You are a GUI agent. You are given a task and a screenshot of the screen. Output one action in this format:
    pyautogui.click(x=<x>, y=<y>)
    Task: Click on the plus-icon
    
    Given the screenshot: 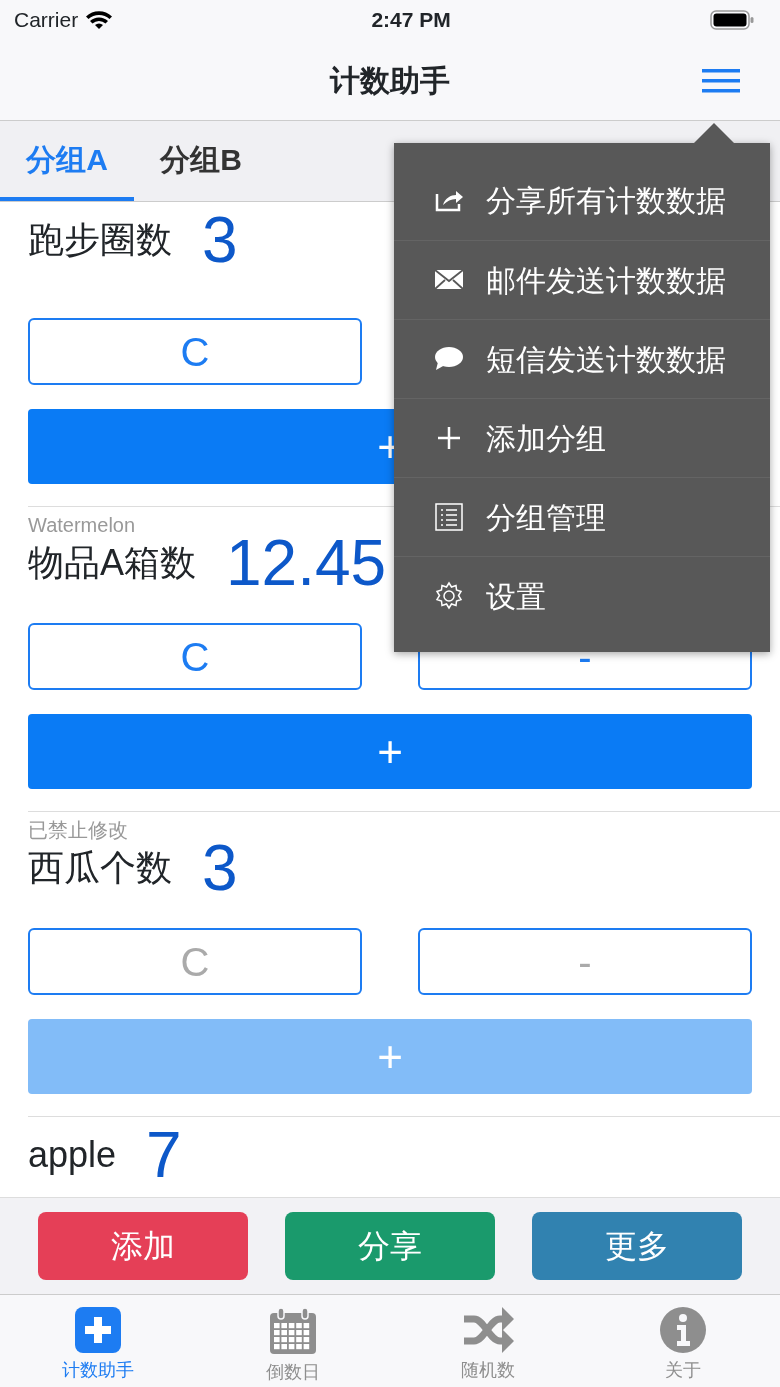 What is the action you would take?
    pyautogui.click(x=97, y=1330)
    